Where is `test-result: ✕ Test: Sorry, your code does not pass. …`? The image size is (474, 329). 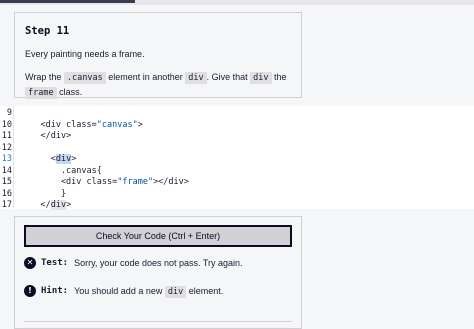
test-result: ✕ Test: Sorry, your code does not pass. … is located at coordinates (158, 263).